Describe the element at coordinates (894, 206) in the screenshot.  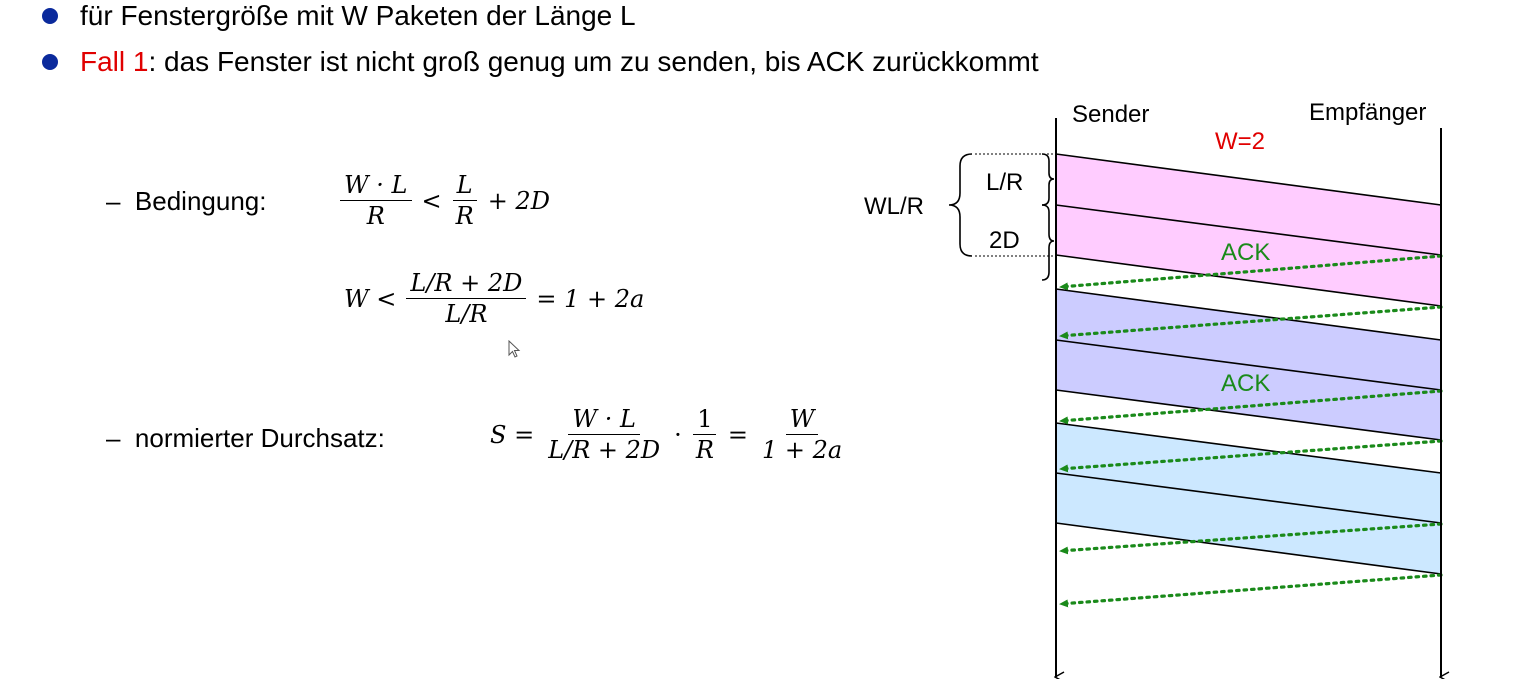
I see `wlr-label: WL/R` at that location.